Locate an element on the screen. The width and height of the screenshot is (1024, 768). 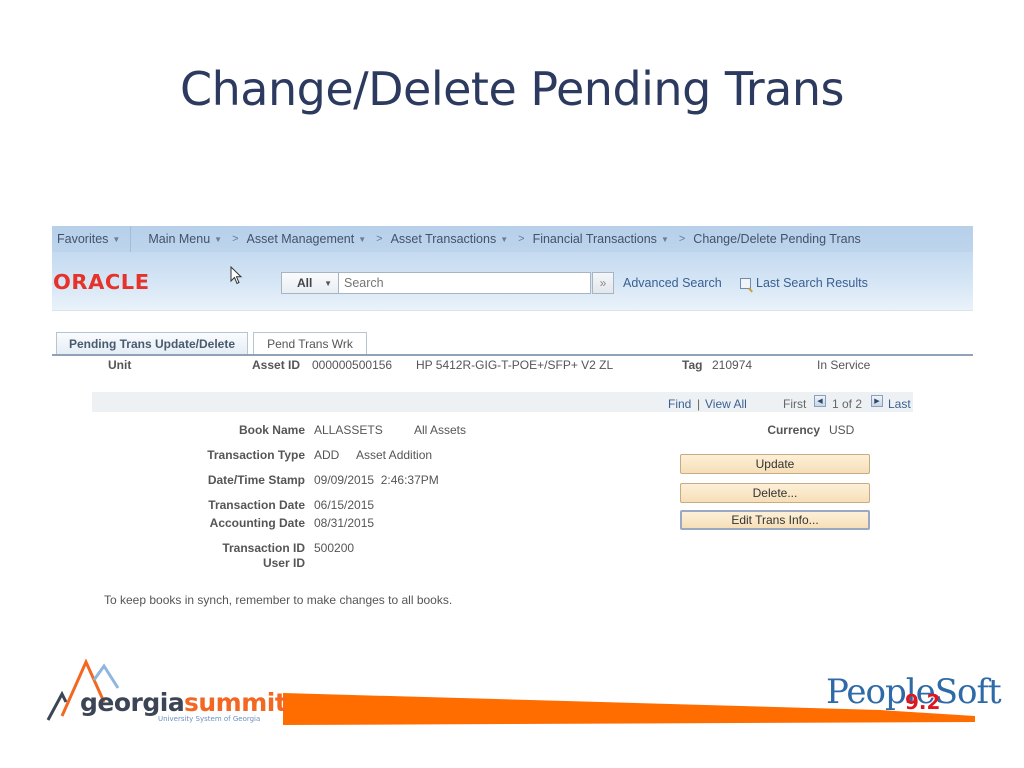
pager-position: 1 of 2 is located at coordinates (847, 404).